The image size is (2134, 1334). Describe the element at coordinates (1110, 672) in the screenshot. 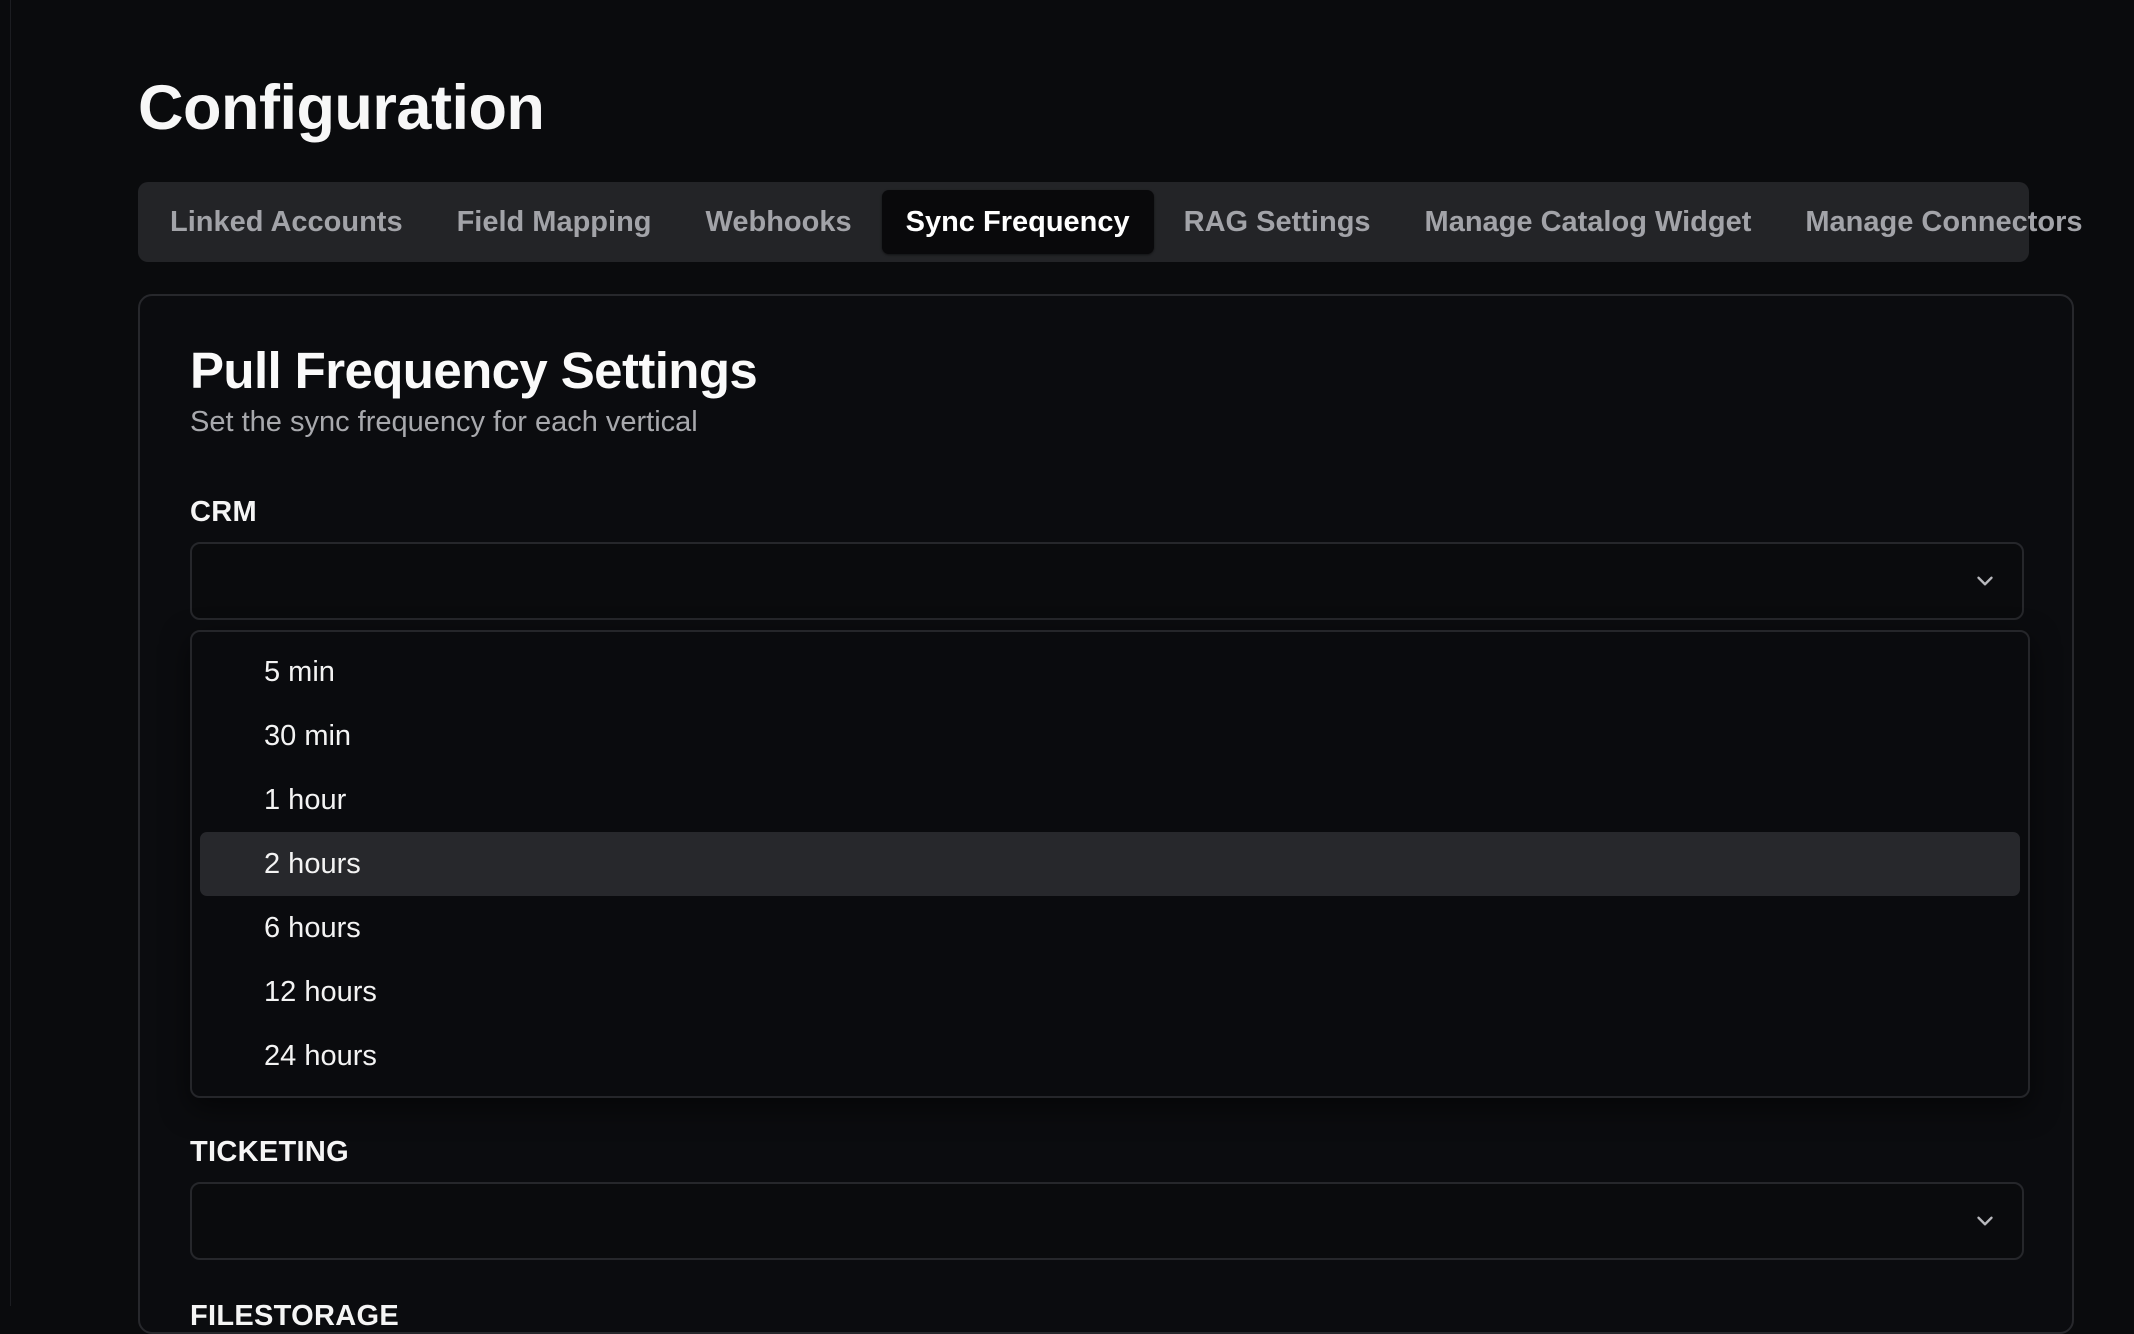

I see `option-5-min: 5 min` at that location.